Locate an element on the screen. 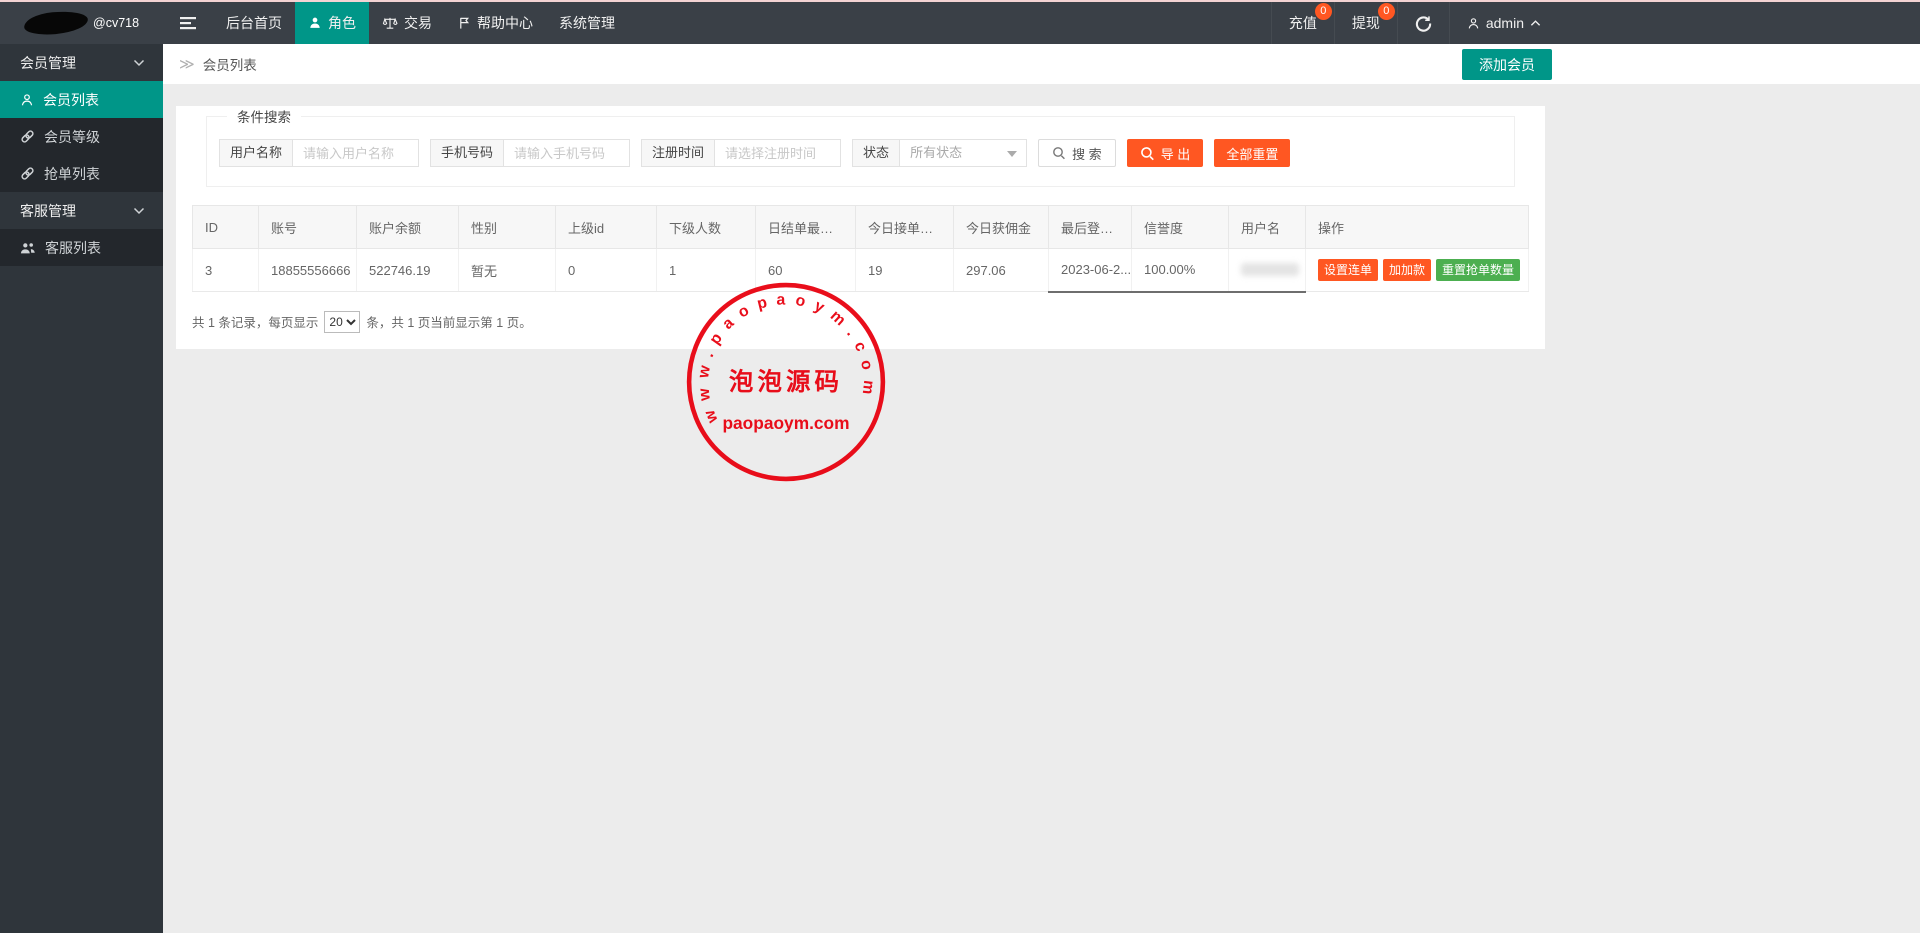  reset-all-button: 全部重置 is located at coordinates (1252, 153).